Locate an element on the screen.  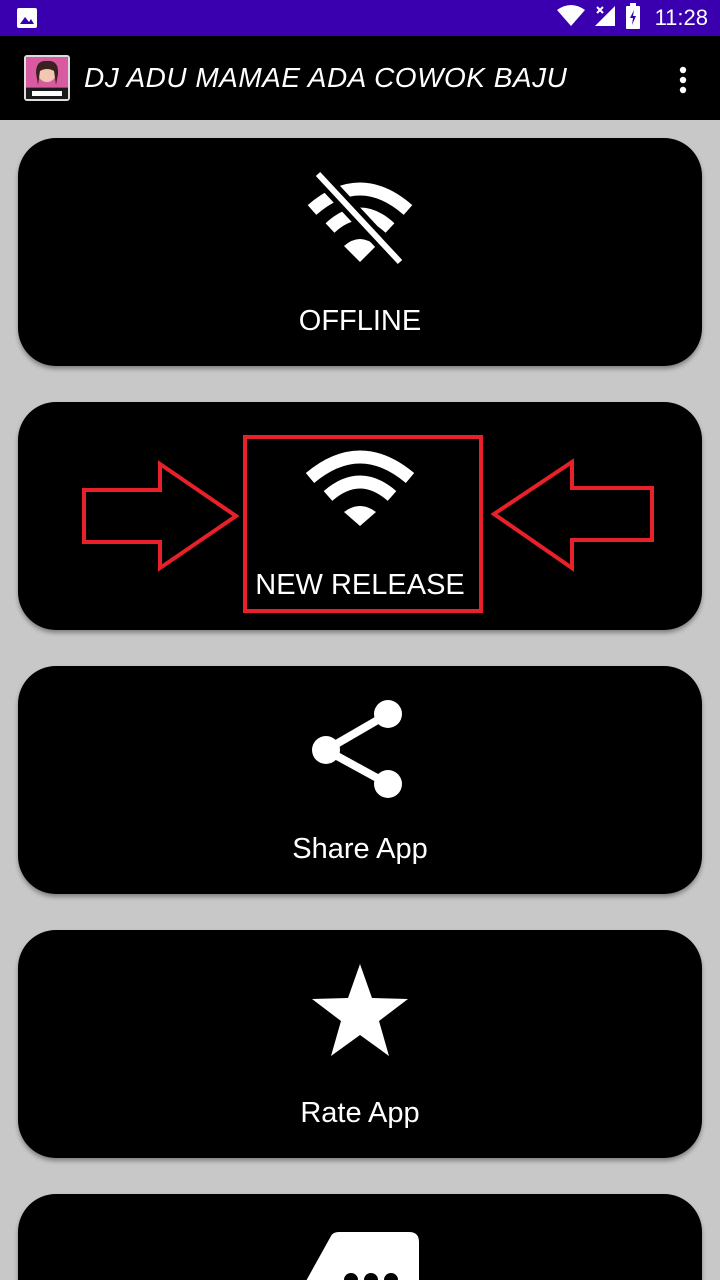
wifi-off-icon is located at coordinates (360, 219).